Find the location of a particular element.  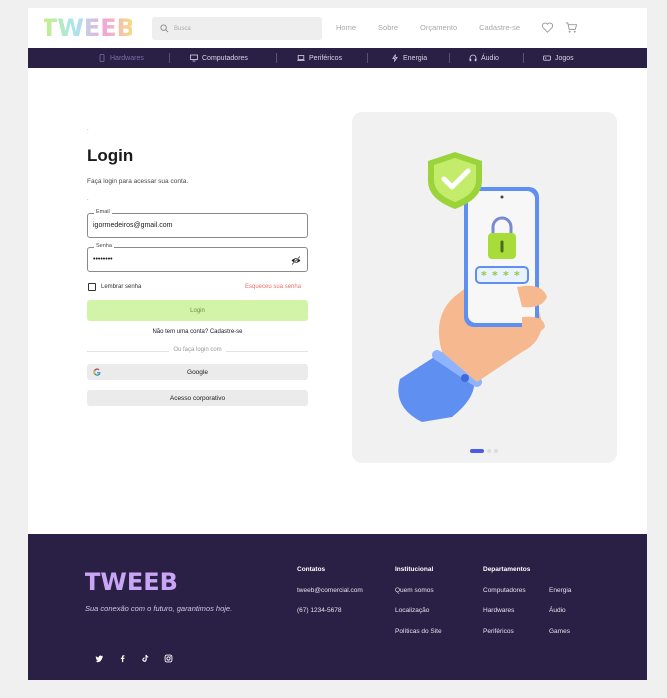

footer-link-quem-somos: Quem somos is located at coordinates (414, 590).